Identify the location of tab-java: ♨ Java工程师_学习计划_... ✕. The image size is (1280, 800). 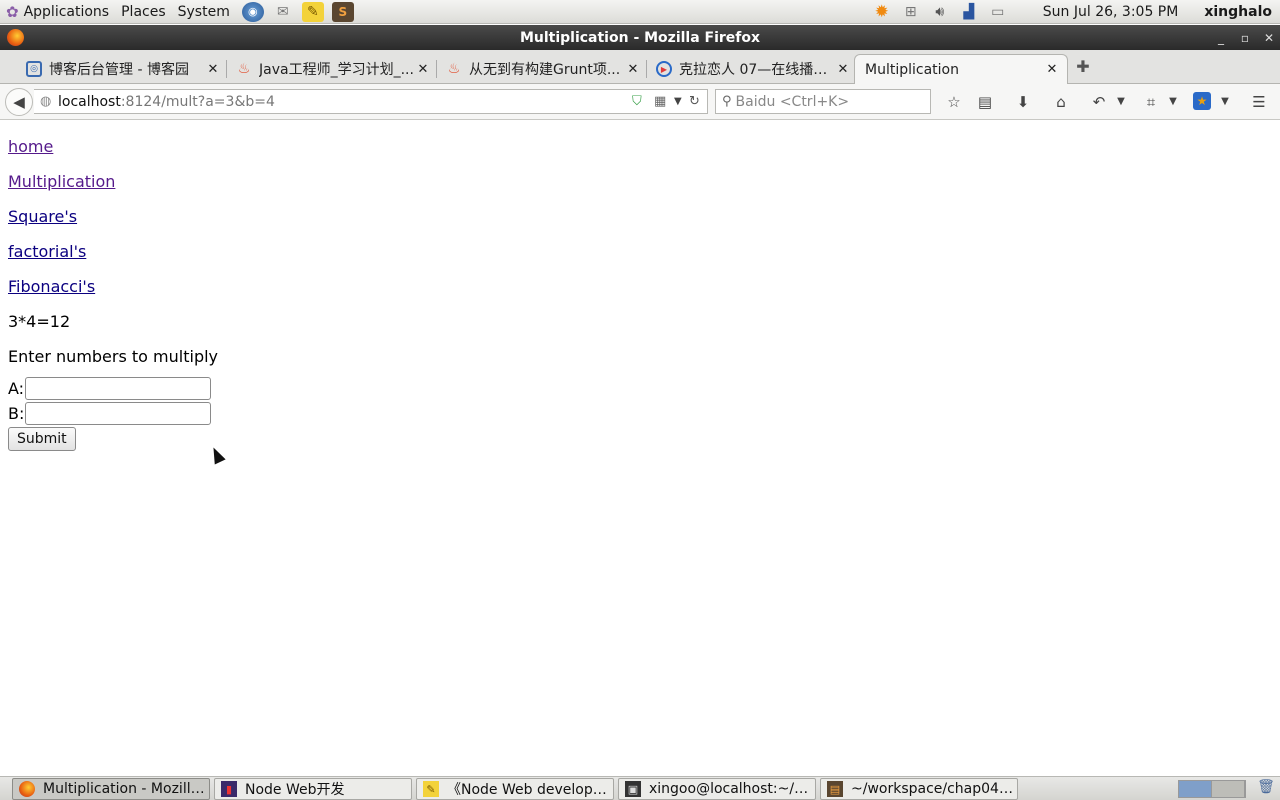
(333, 69).